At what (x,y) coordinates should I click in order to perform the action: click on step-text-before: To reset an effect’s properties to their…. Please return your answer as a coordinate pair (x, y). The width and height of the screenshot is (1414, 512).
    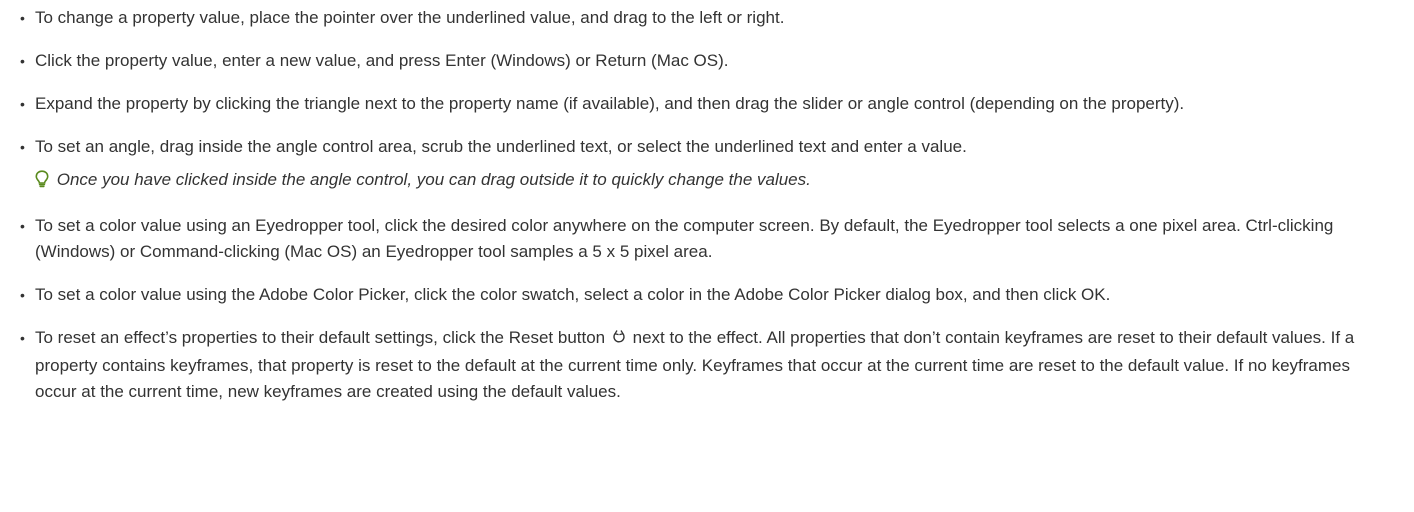
    Looking at the image, I should click on (320, 337).